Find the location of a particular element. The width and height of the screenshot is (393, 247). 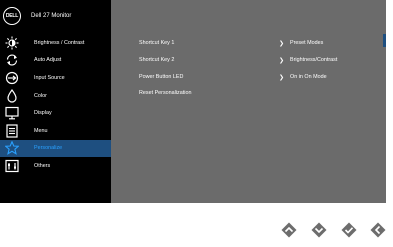

menu-item-input-source: Input Source is located at coordinates (55, 78).